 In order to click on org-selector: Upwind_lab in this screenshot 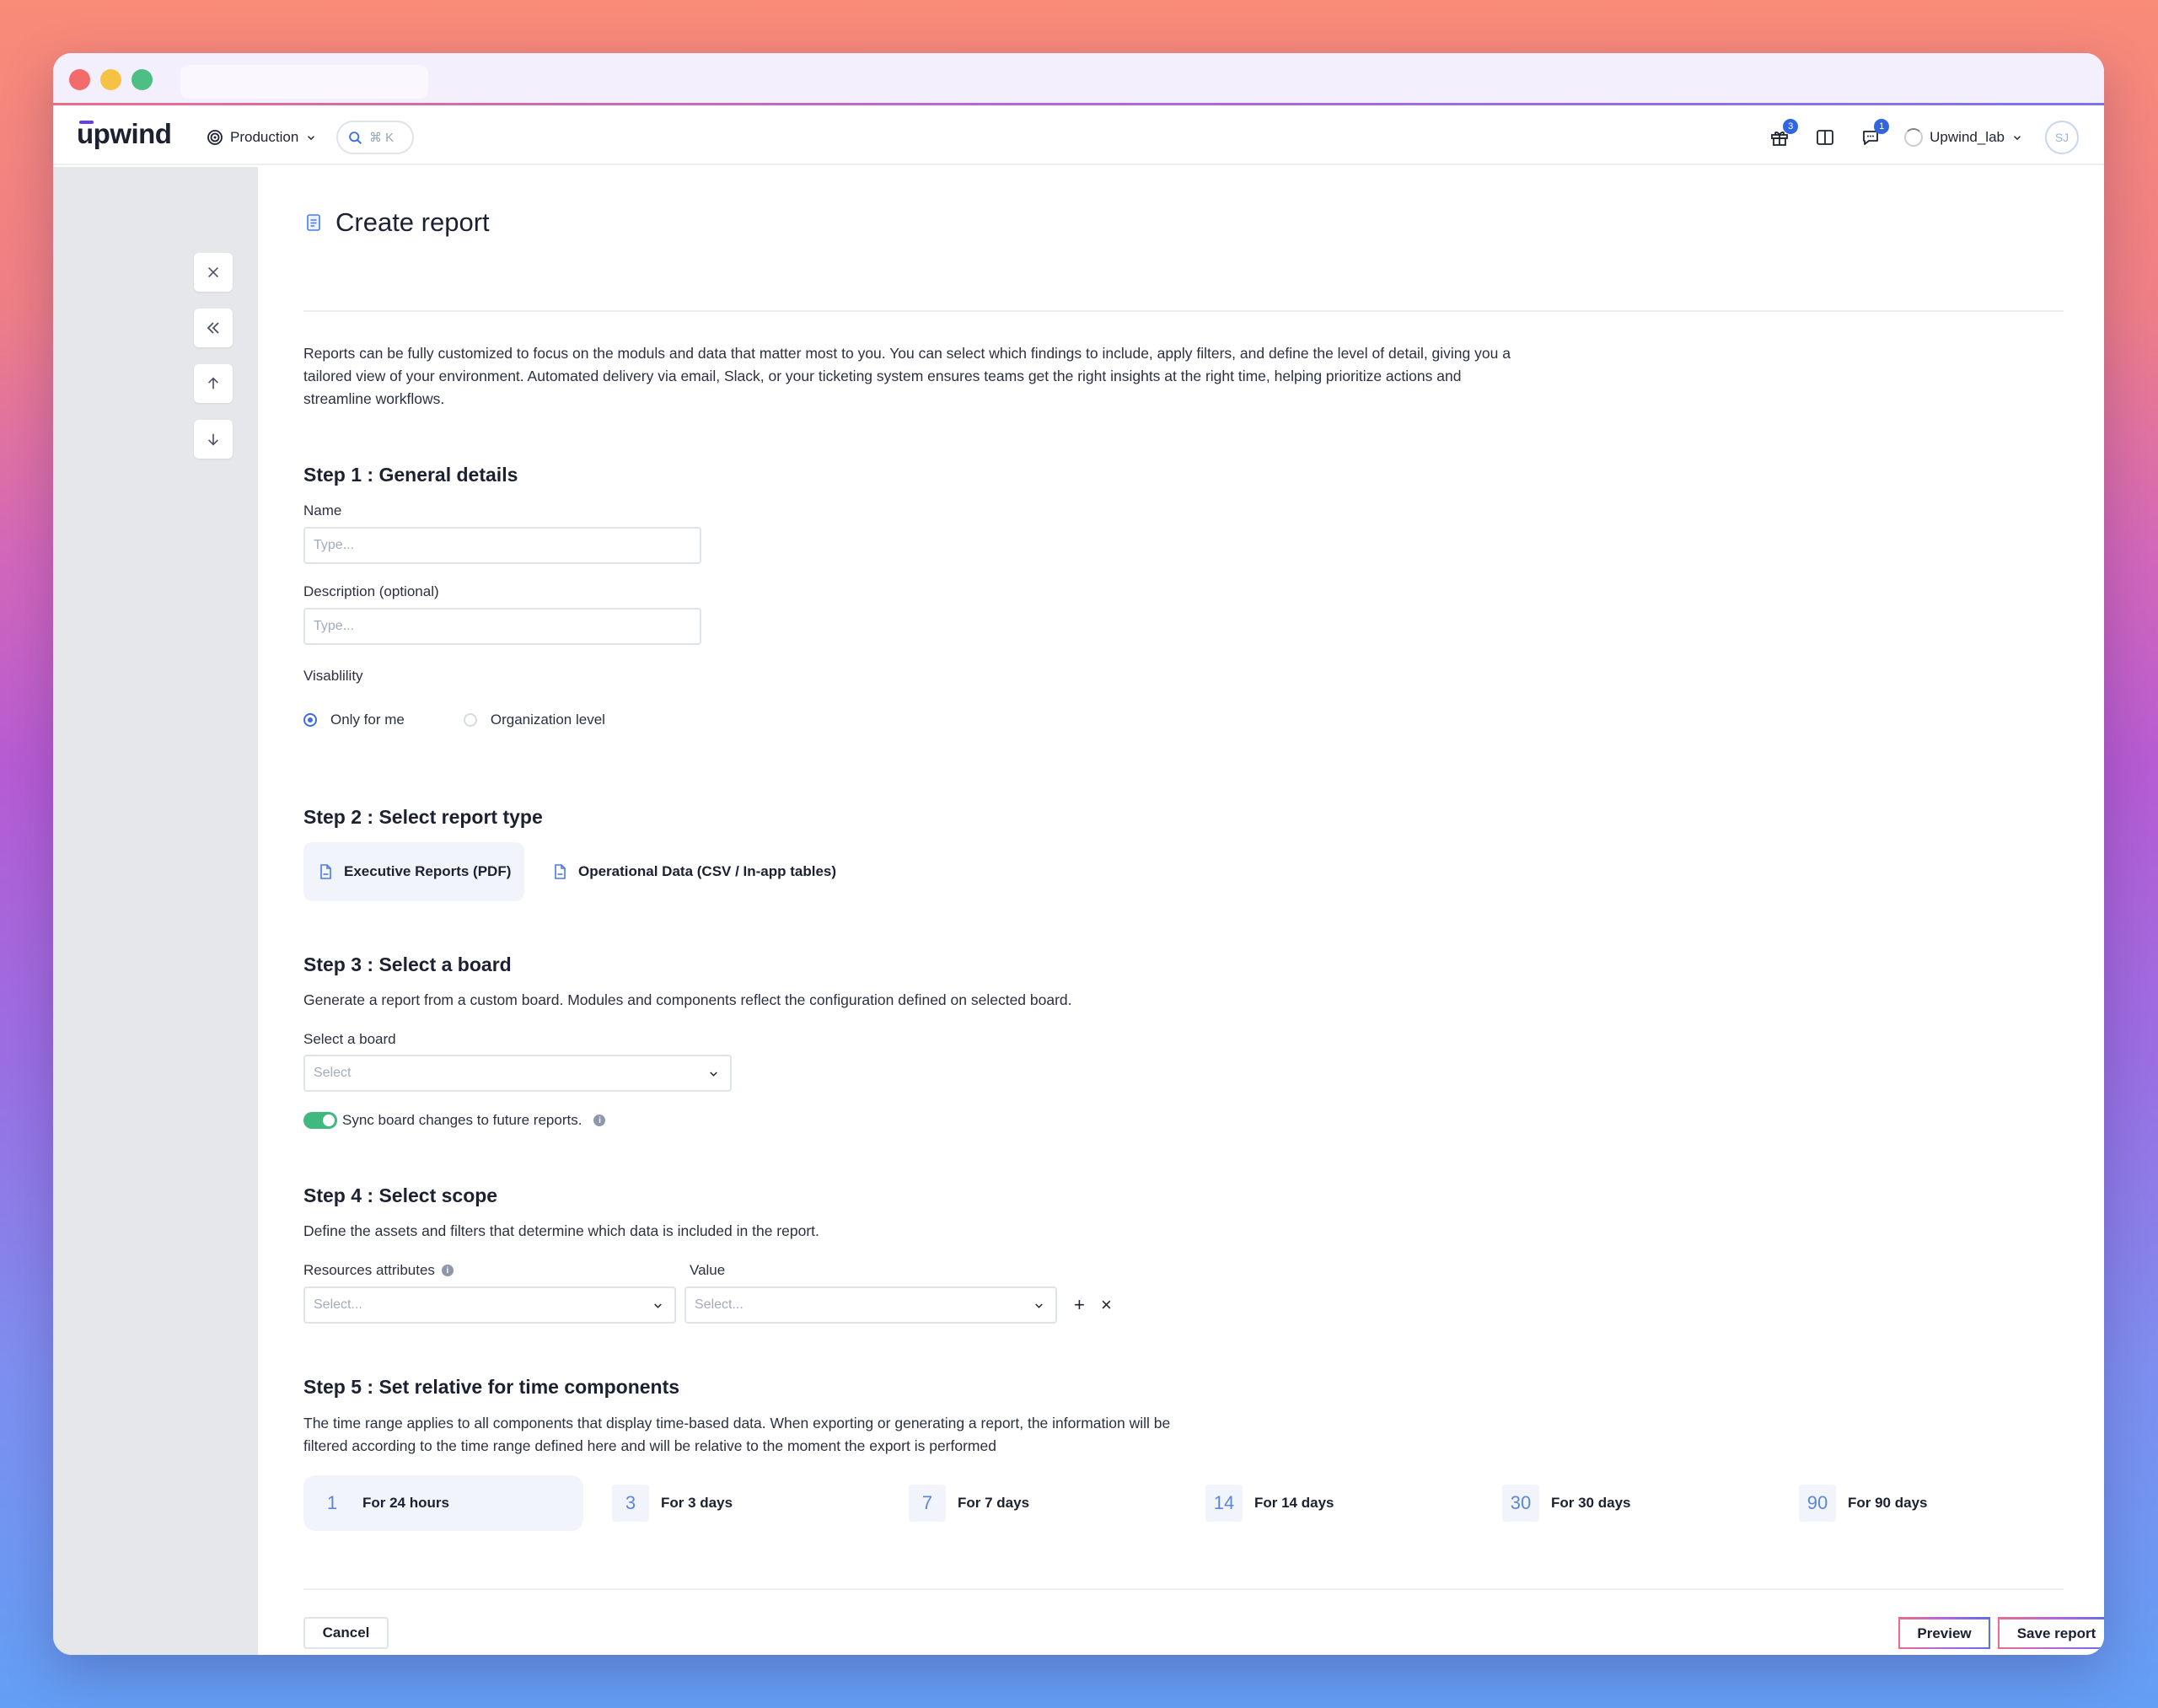, I will do `click(1963, 137)`.